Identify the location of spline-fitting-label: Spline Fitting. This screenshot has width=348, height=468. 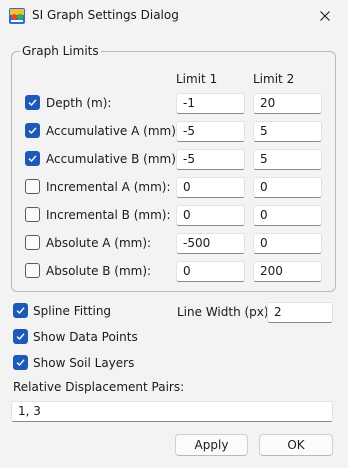
(72, 311).